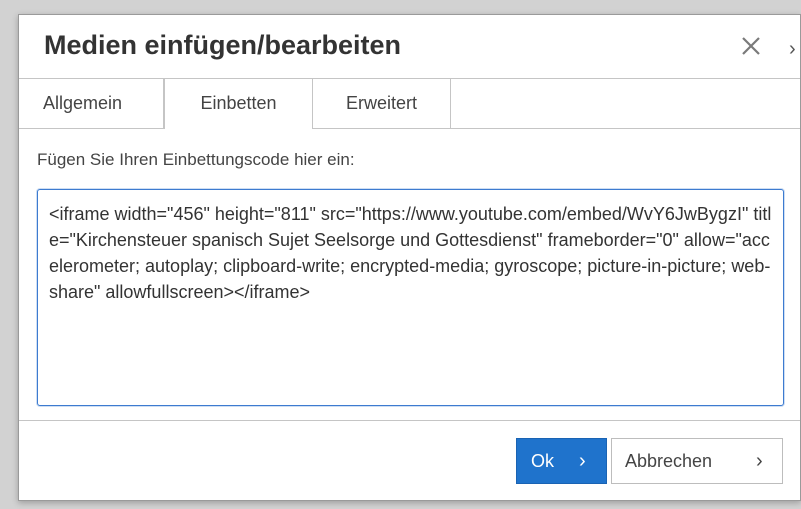  What do you see at coordinates (751, 46) in the screenshot?
I see `close-icon` at bounding box center [751, 46].